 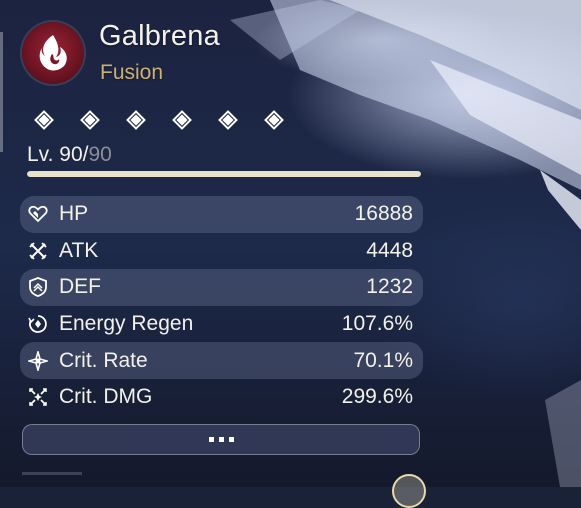 I want to click on energy-regen-icon, so click(x=38, y=324).